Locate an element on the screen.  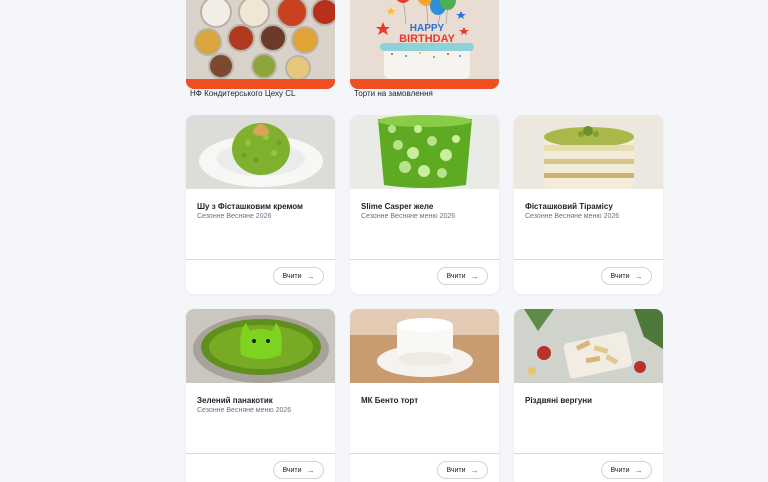
category-card-custom-cakes: HAPPY BIRTHDAY is located at coordinates (424, 44).